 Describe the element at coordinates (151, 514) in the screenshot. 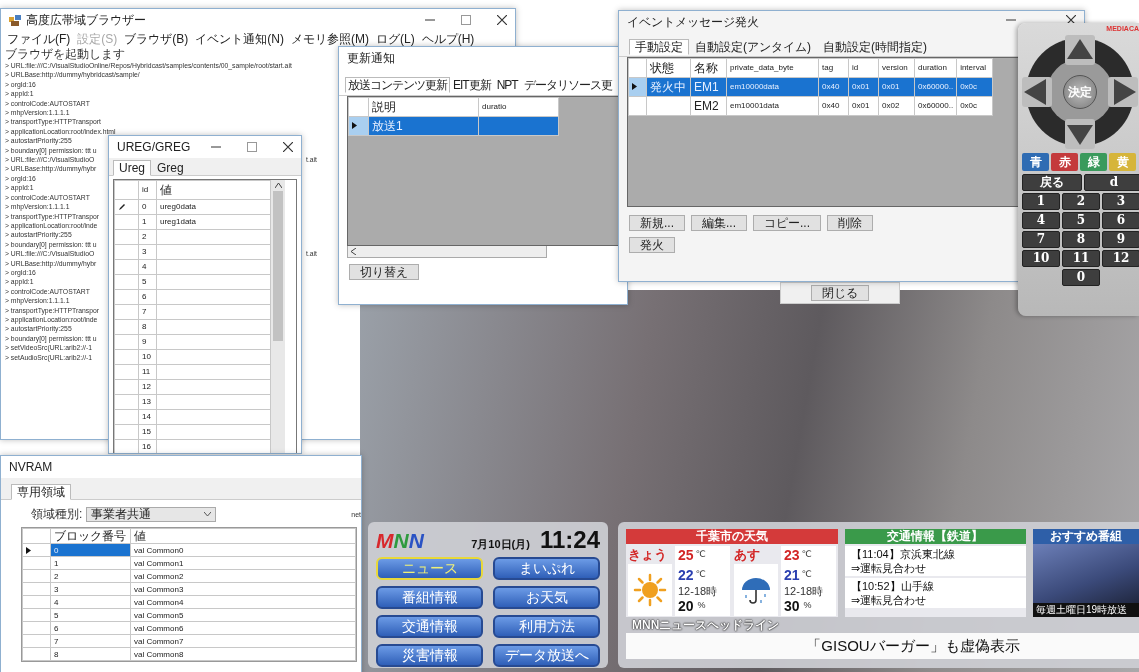

I see `dropdown: 事業者共通` at that location.